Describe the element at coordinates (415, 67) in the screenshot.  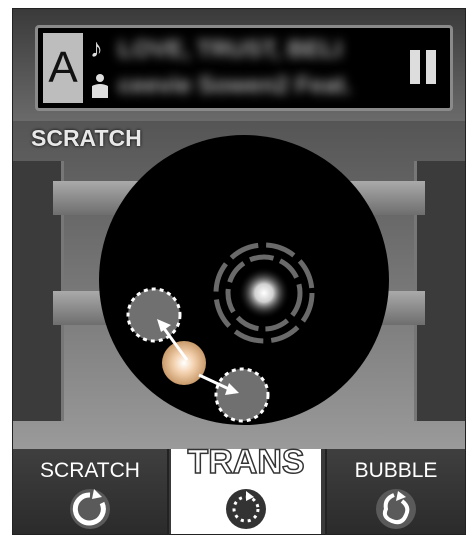
I see `pause-icon` at that location.